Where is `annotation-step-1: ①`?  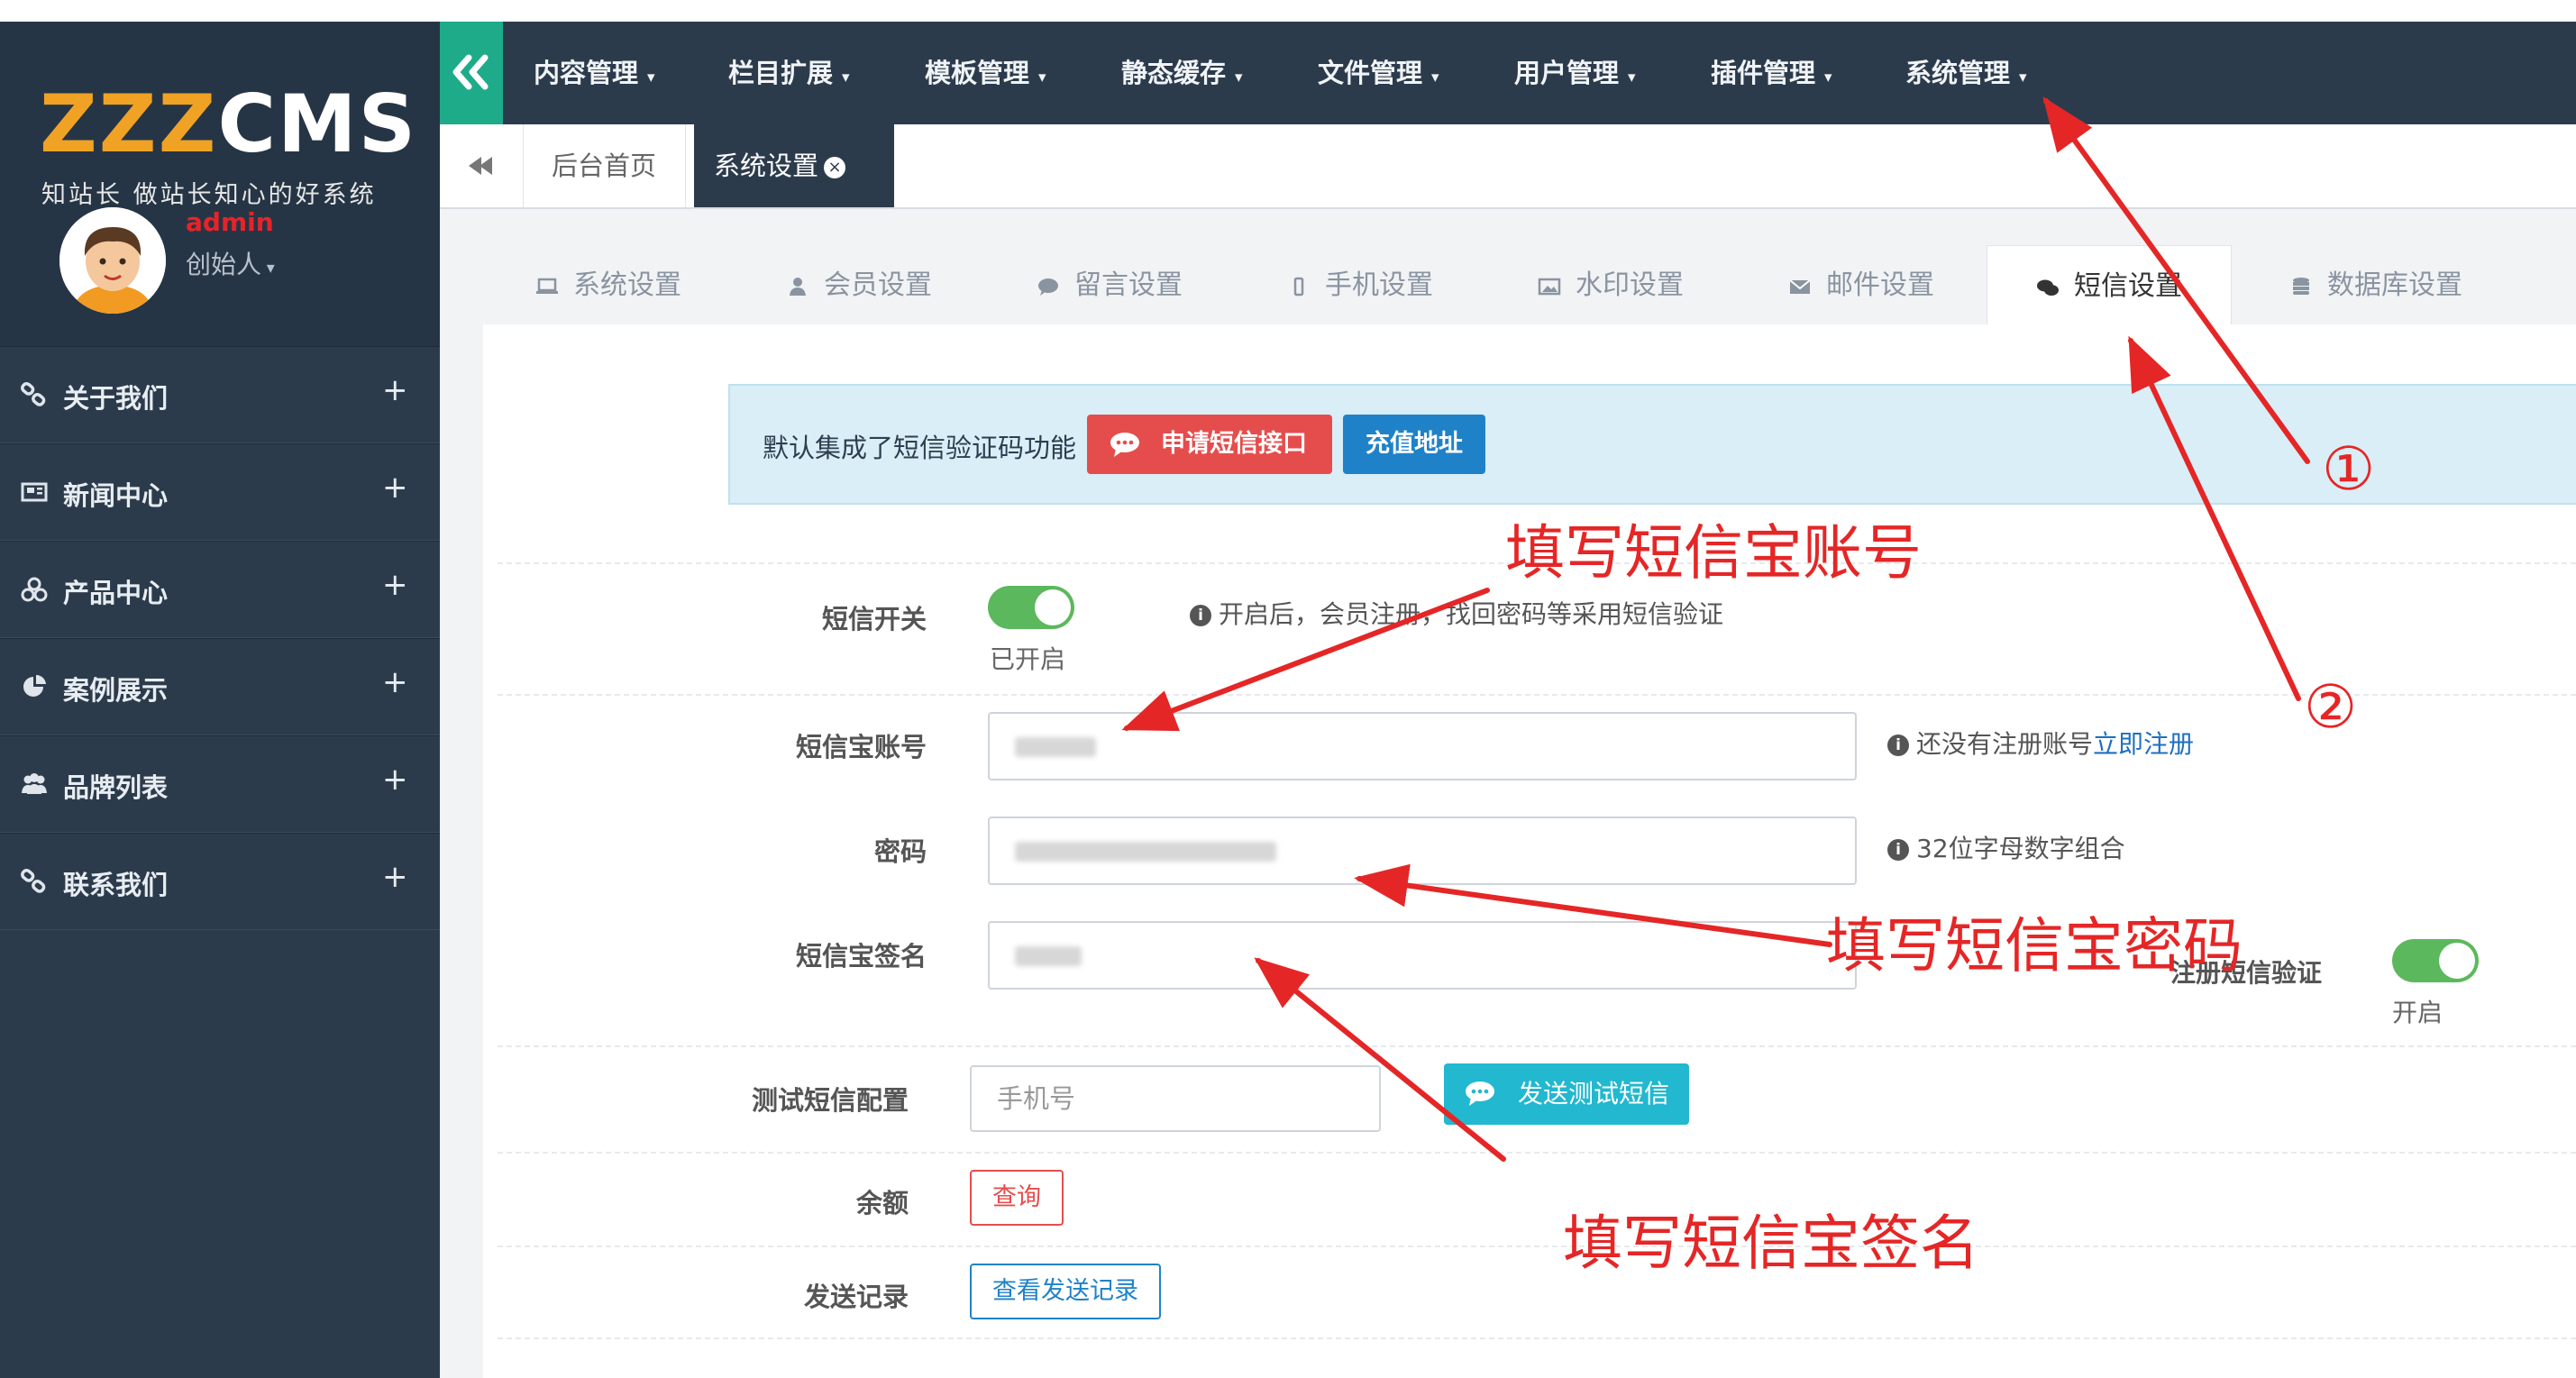
annotation-step-1: ① is located at coordinates (2349, 469).